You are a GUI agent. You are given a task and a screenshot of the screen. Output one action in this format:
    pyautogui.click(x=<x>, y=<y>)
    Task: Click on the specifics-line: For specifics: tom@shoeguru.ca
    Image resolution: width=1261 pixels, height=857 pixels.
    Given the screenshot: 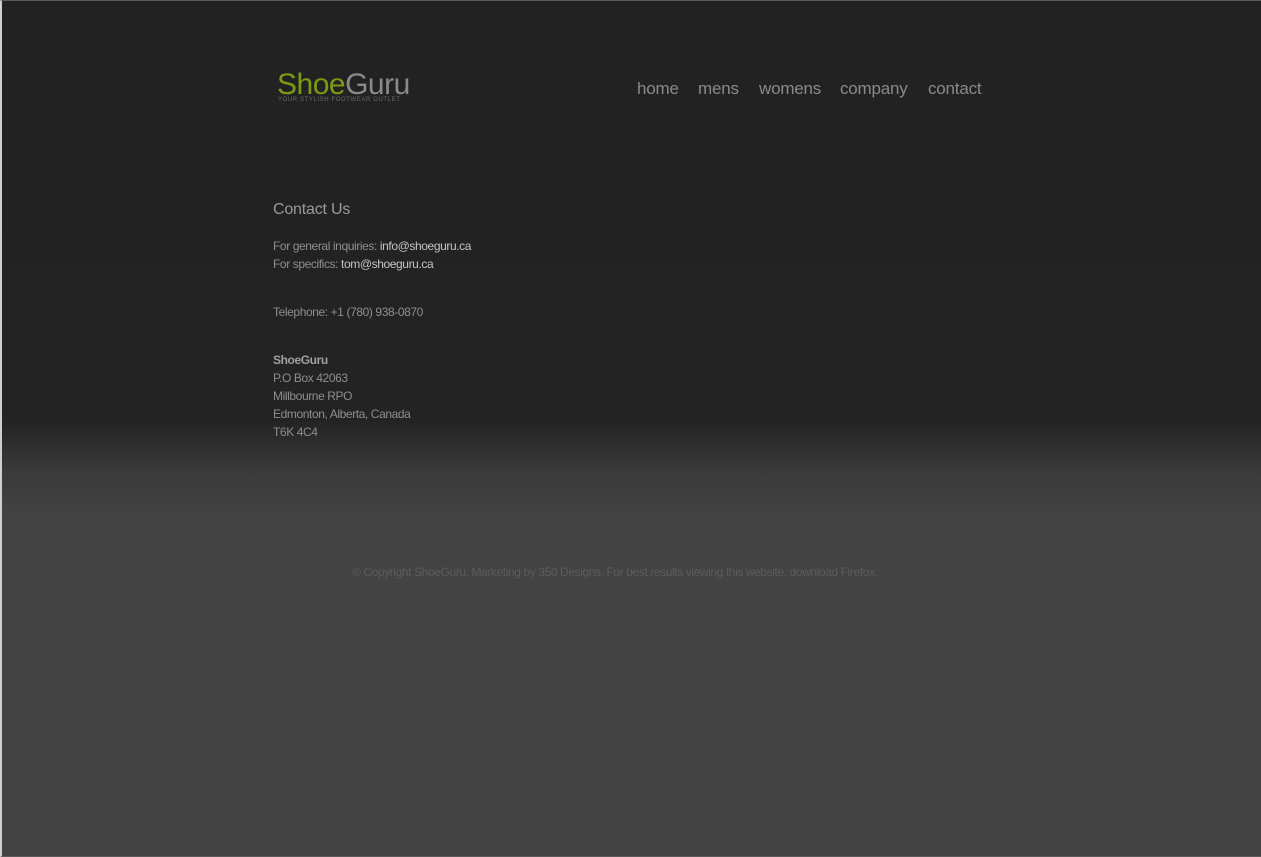 What is the action you would take?
    pyautogui.click(x=353, y=264)
    